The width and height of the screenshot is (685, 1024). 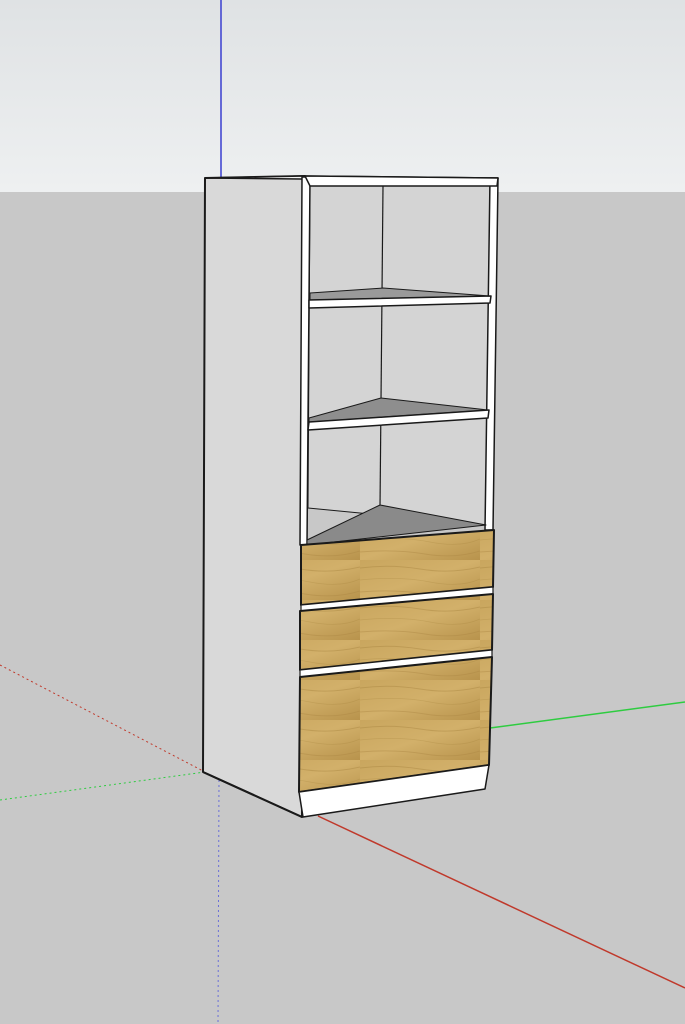 What do you see at coordinates (254, 496) in the screenshot?
I see `left-side-panel` at bounding box center [254, 496].